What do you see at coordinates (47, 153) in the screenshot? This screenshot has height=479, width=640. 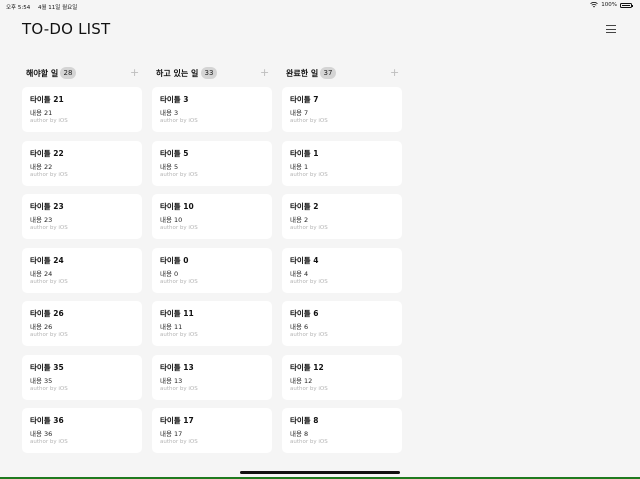 I see `card-title: 타이틀 22` at bounding box center [47, 153].